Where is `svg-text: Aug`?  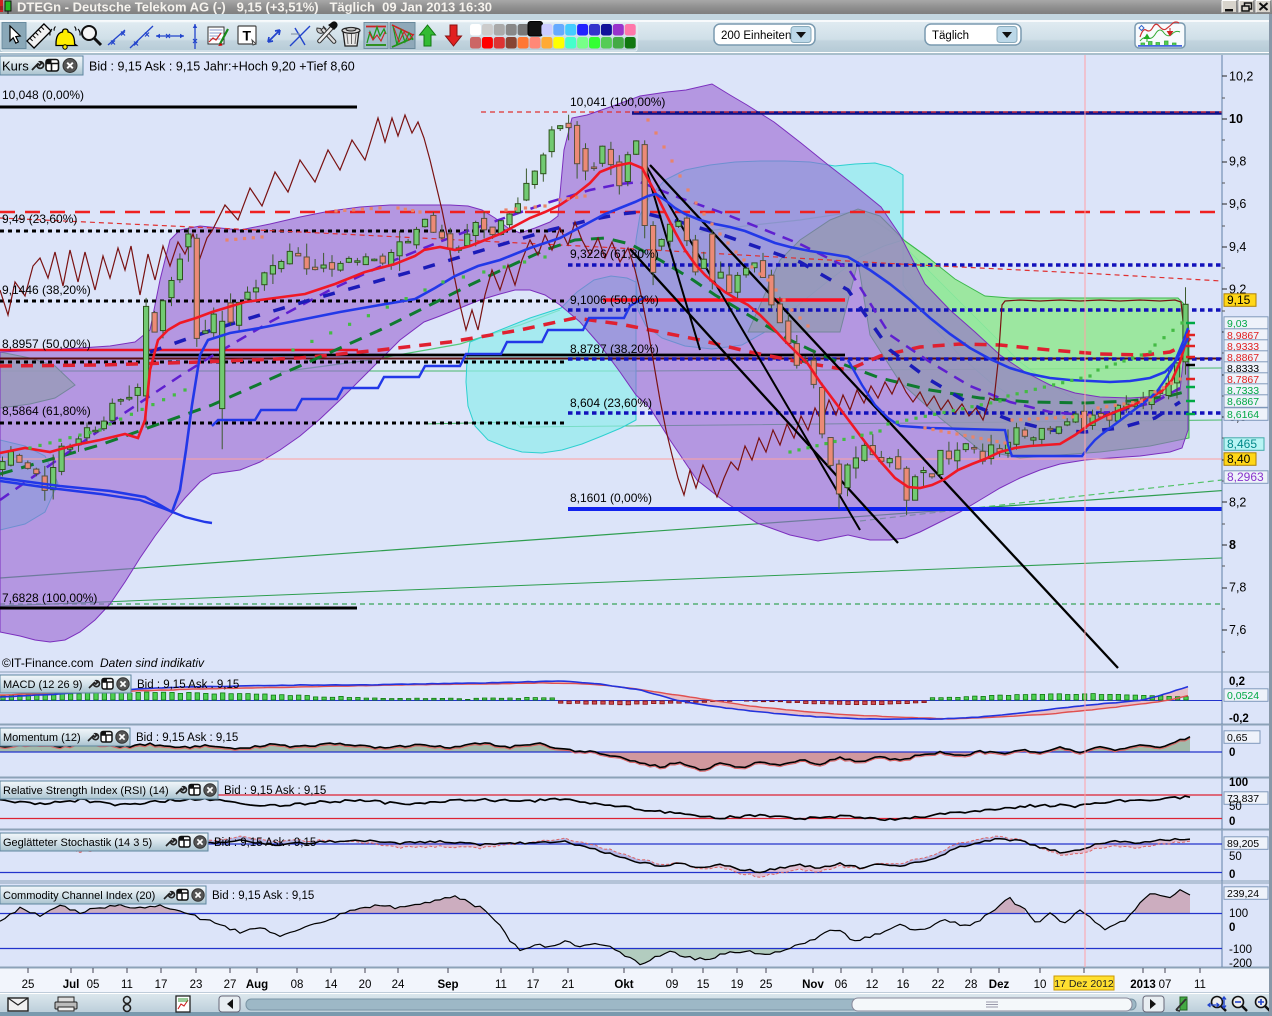 svg-text: Aug is located at coordinates (257, 985).